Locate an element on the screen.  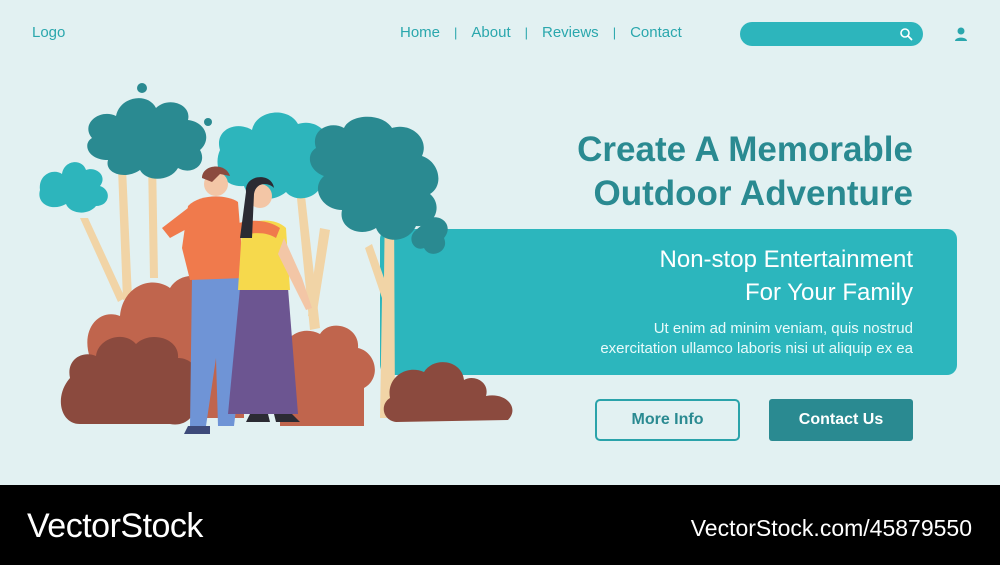
nav-reviews: Reviews is located at coordinates (570, 32).